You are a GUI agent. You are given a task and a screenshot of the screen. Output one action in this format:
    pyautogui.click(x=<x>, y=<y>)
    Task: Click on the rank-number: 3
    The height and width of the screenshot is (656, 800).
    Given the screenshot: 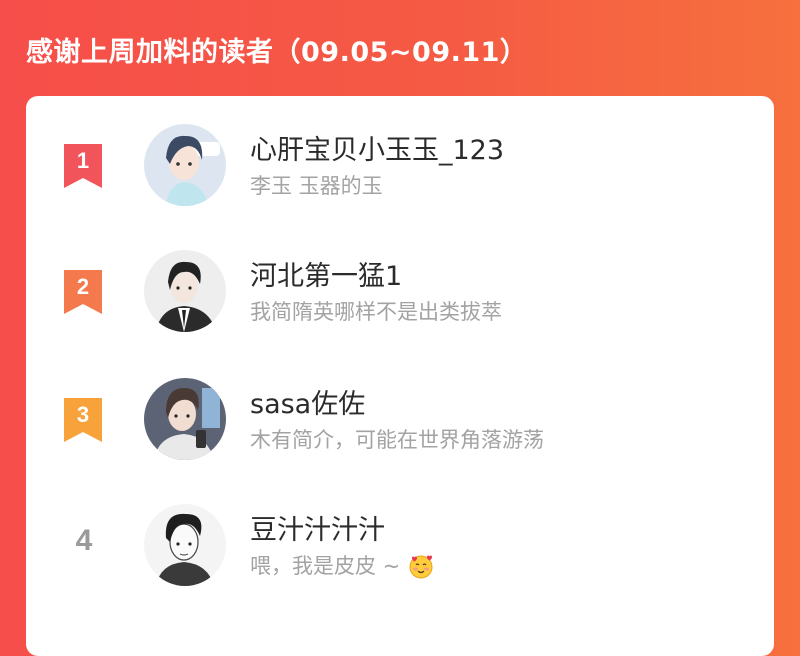 What is the action you would take?
    pyautogui.click(x=83, y=414)
    